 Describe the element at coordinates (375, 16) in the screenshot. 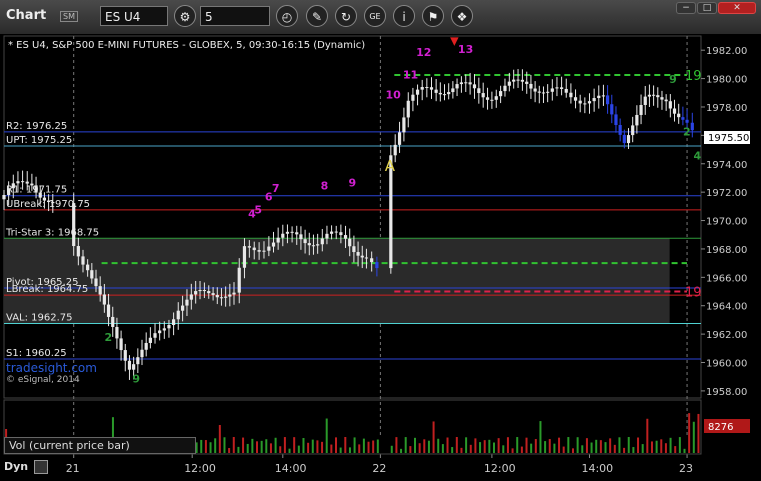

I see `study-icon: GE` at that location.